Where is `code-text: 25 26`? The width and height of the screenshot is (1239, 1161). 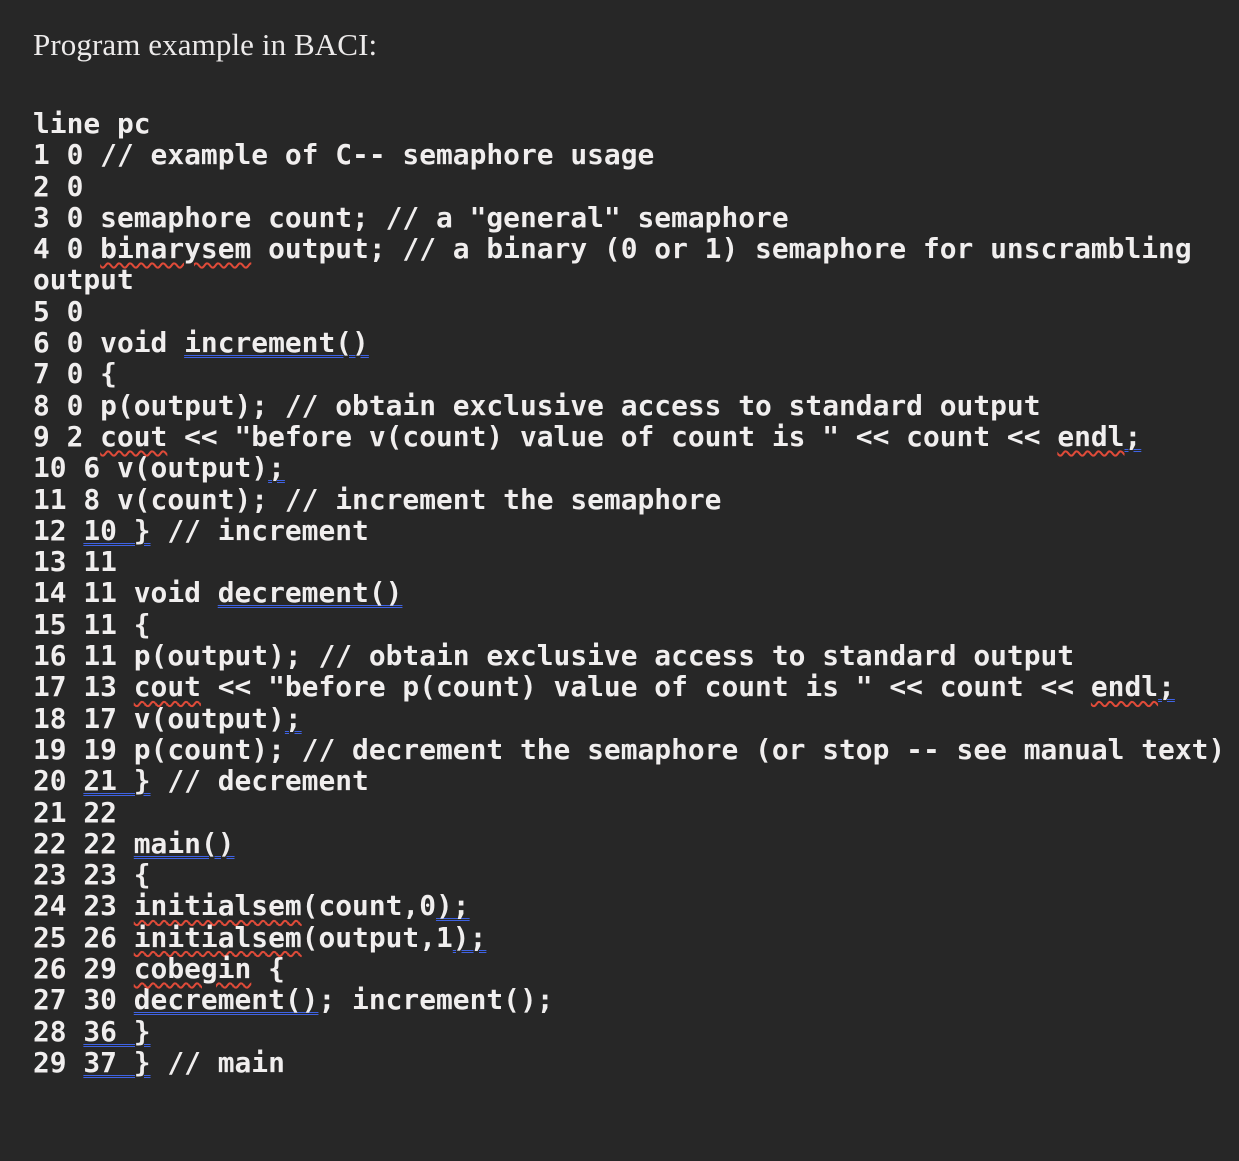 code-text: 25 26 is located at coordinates (83, 937).